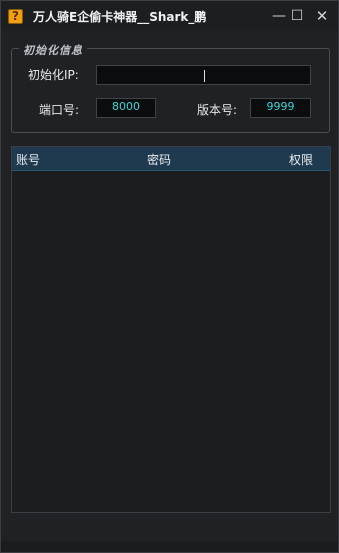 The height and width of the screenshot is (553, 339). I want to click on title-bar: ? 万人骑E企偷卡神器__Shark_鹏 — ☐ ✕, so click(169, 16).